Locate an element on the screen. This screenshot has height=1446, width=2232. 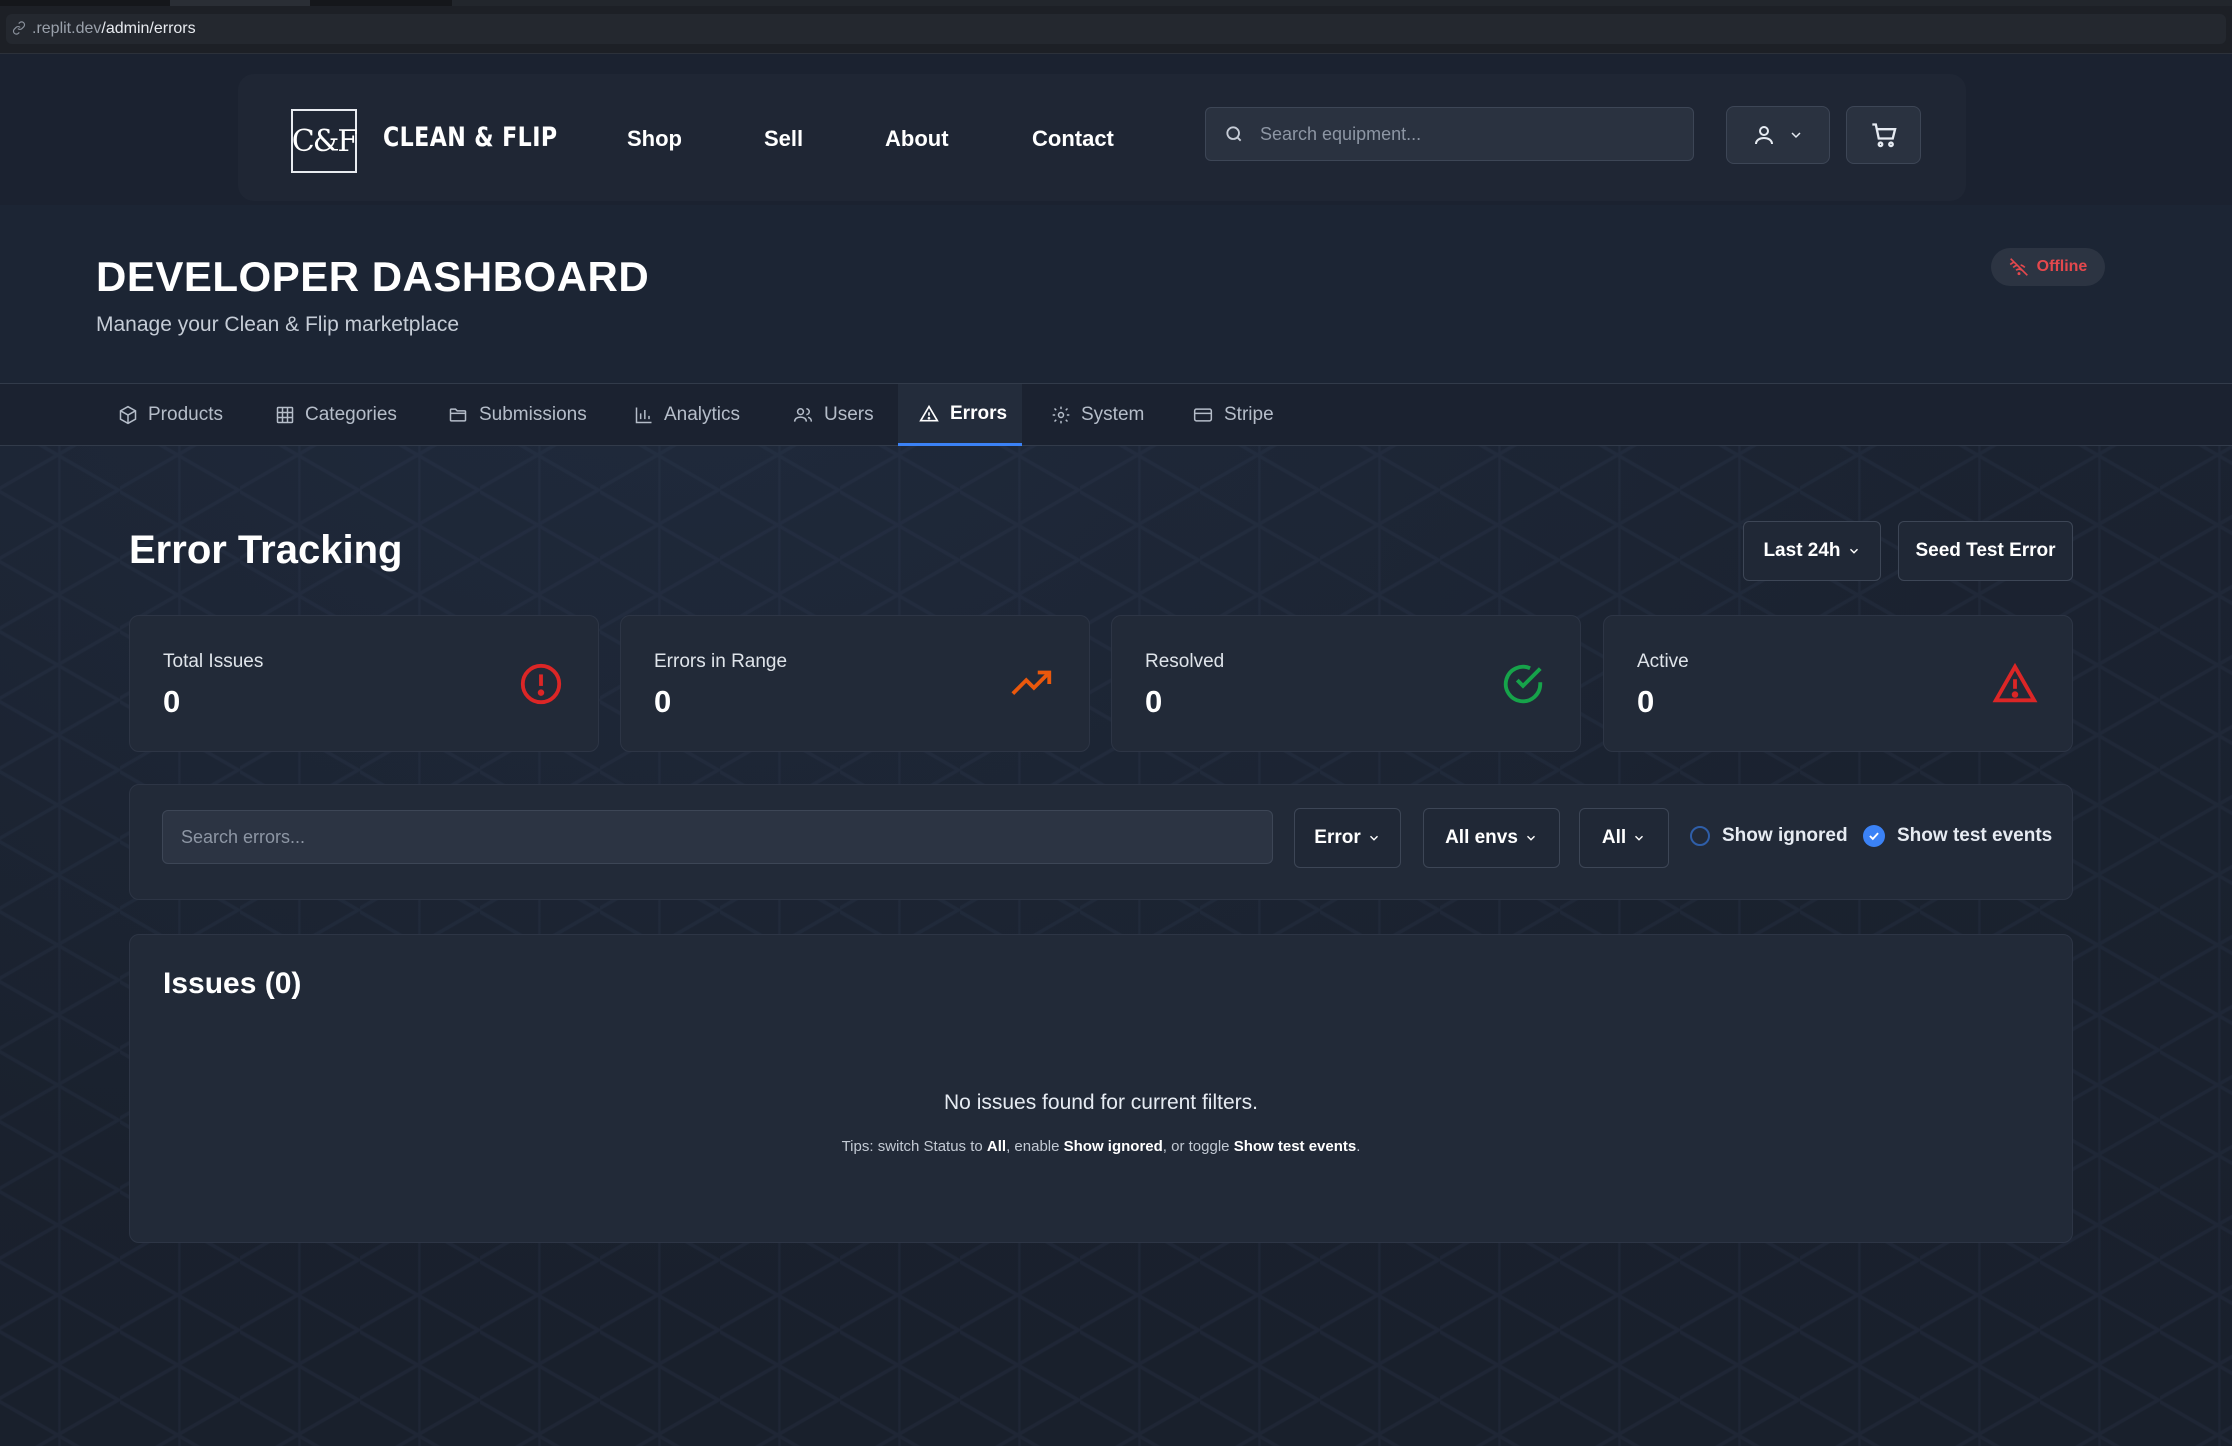
status-value: All is located at coordinates (1614, 837).